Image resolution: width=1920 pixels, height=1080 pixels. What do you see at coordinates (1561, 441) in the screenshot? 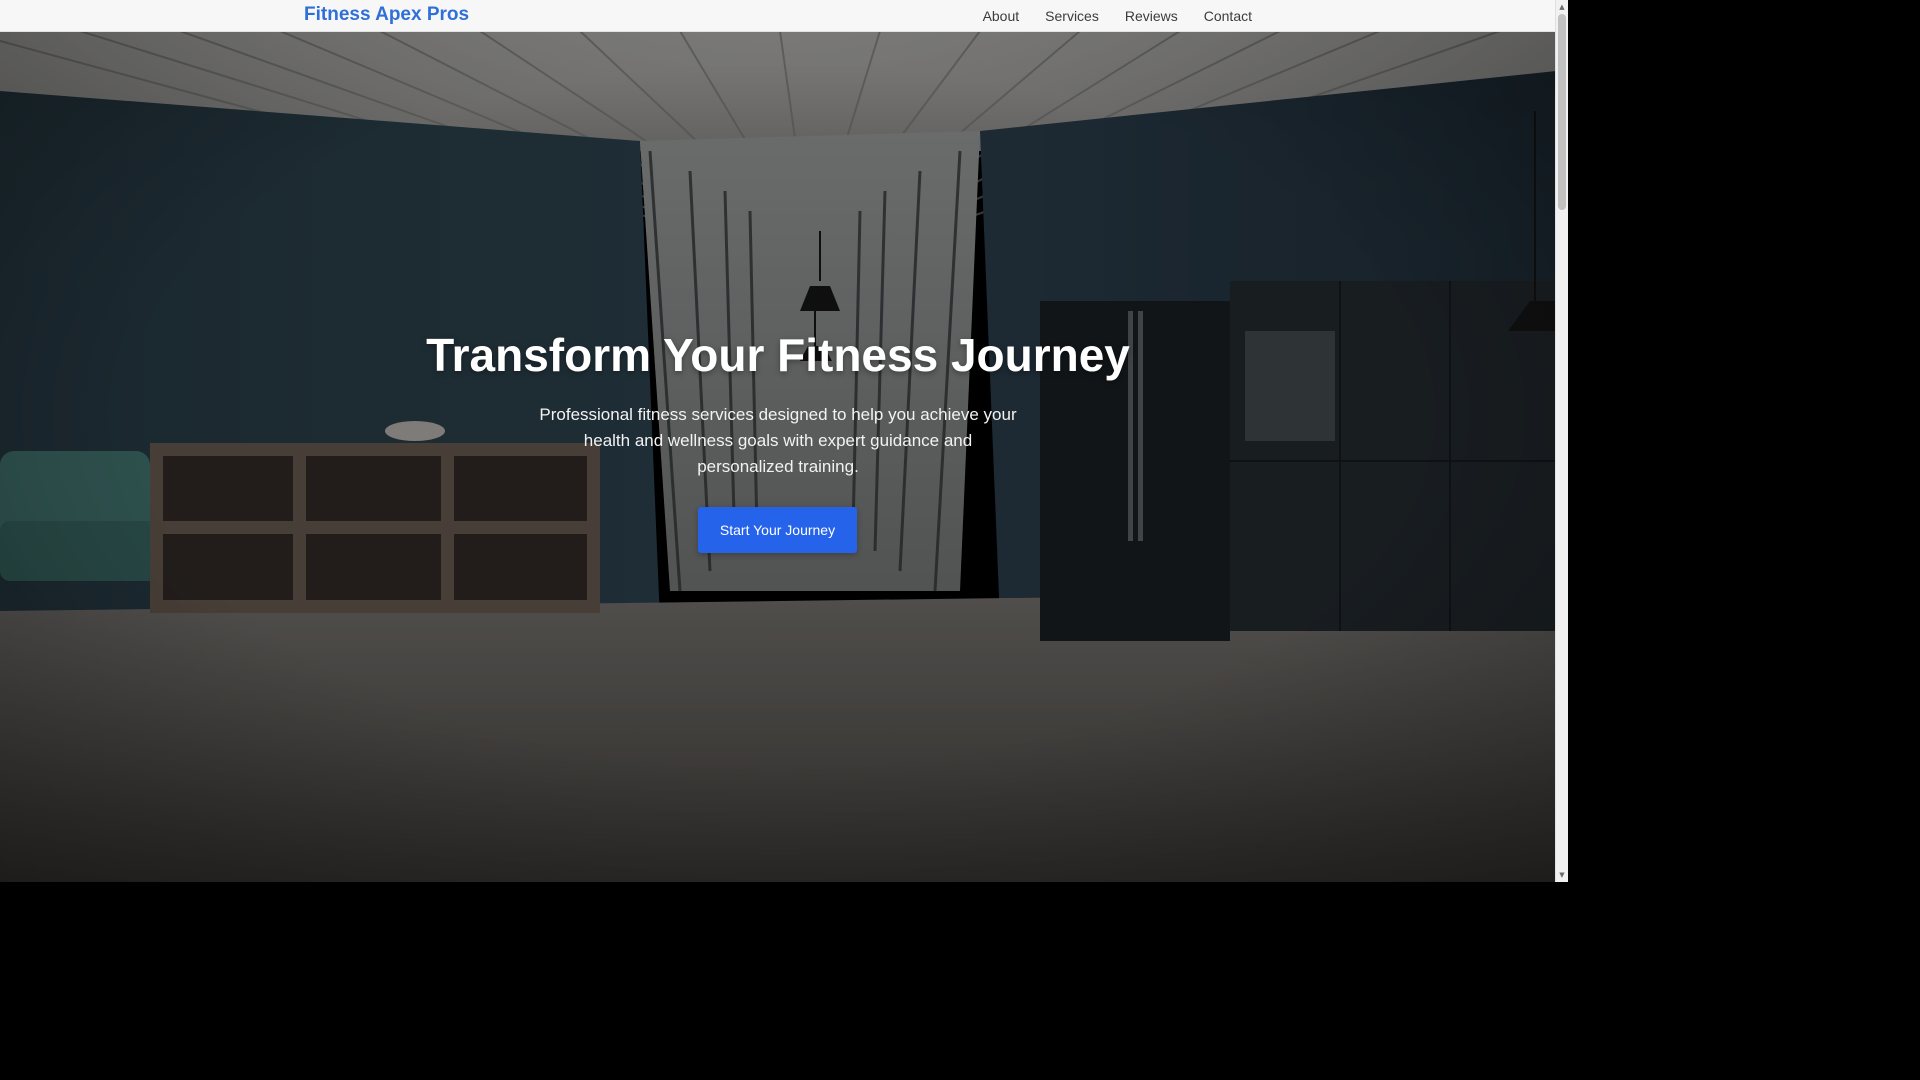
I see `vertical-scrollbar: ▲ ▼` at bounding box center [1561, 441].